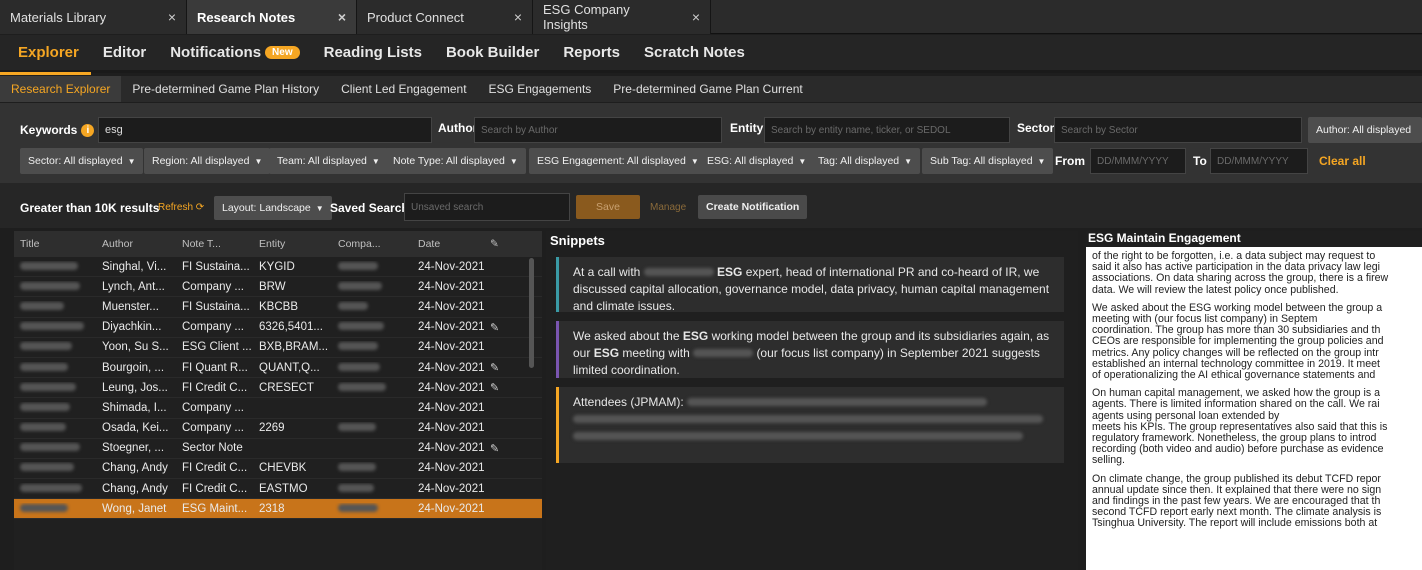 This screenshot has width=1422, height=570. What do you see at coordinates (278, 429) in the screenshot?
I see `table-row: Osada, Kei... Company ... 2269 24-Nov-2021` at bounding box center [278, 429].